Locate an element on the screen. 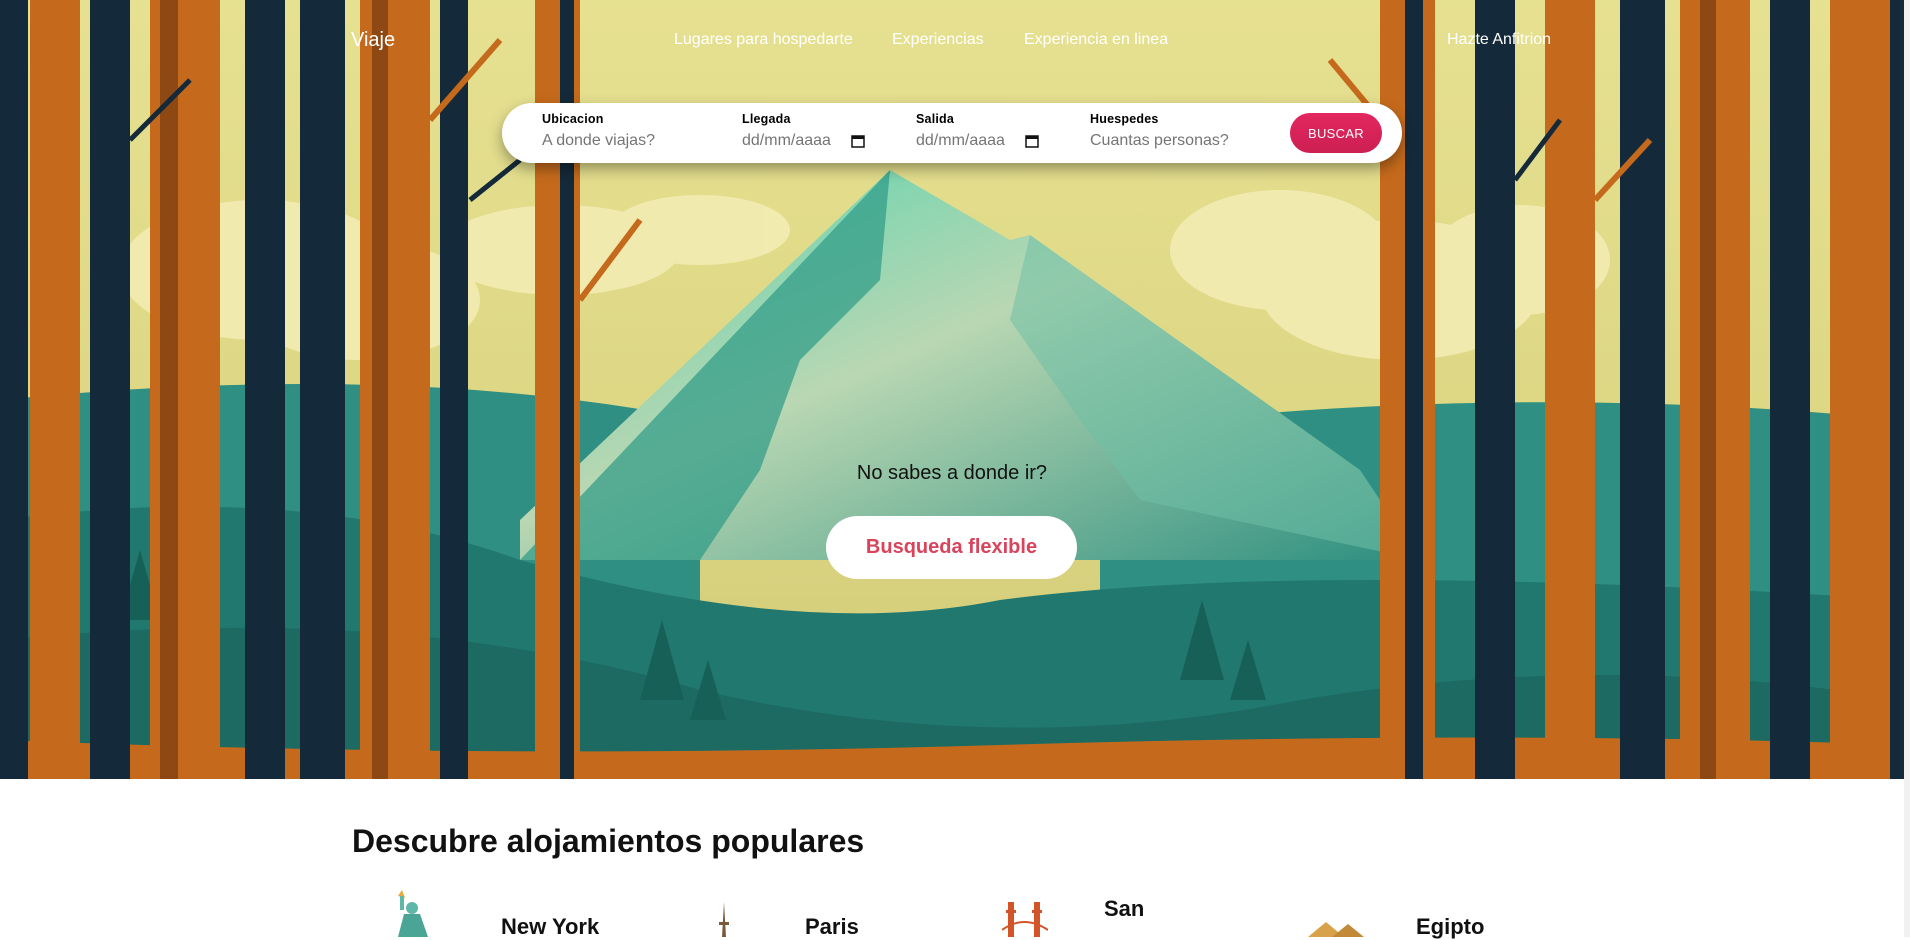 Image resolution: width=1910 pixels, height=940 pixels. destination-egypt: Egipto is located at coordinates (1450, 927).